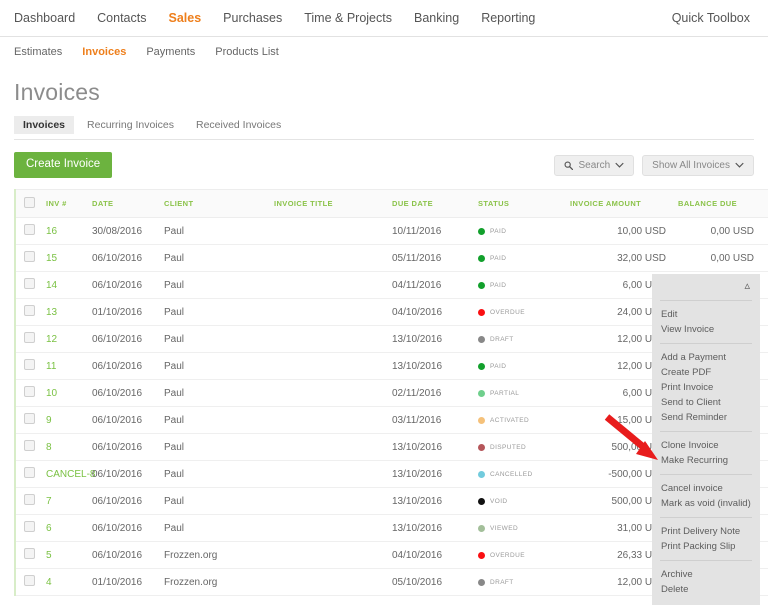  I want to click on context-menu-item-create-pdf: Create PDF, so click(706, 372).